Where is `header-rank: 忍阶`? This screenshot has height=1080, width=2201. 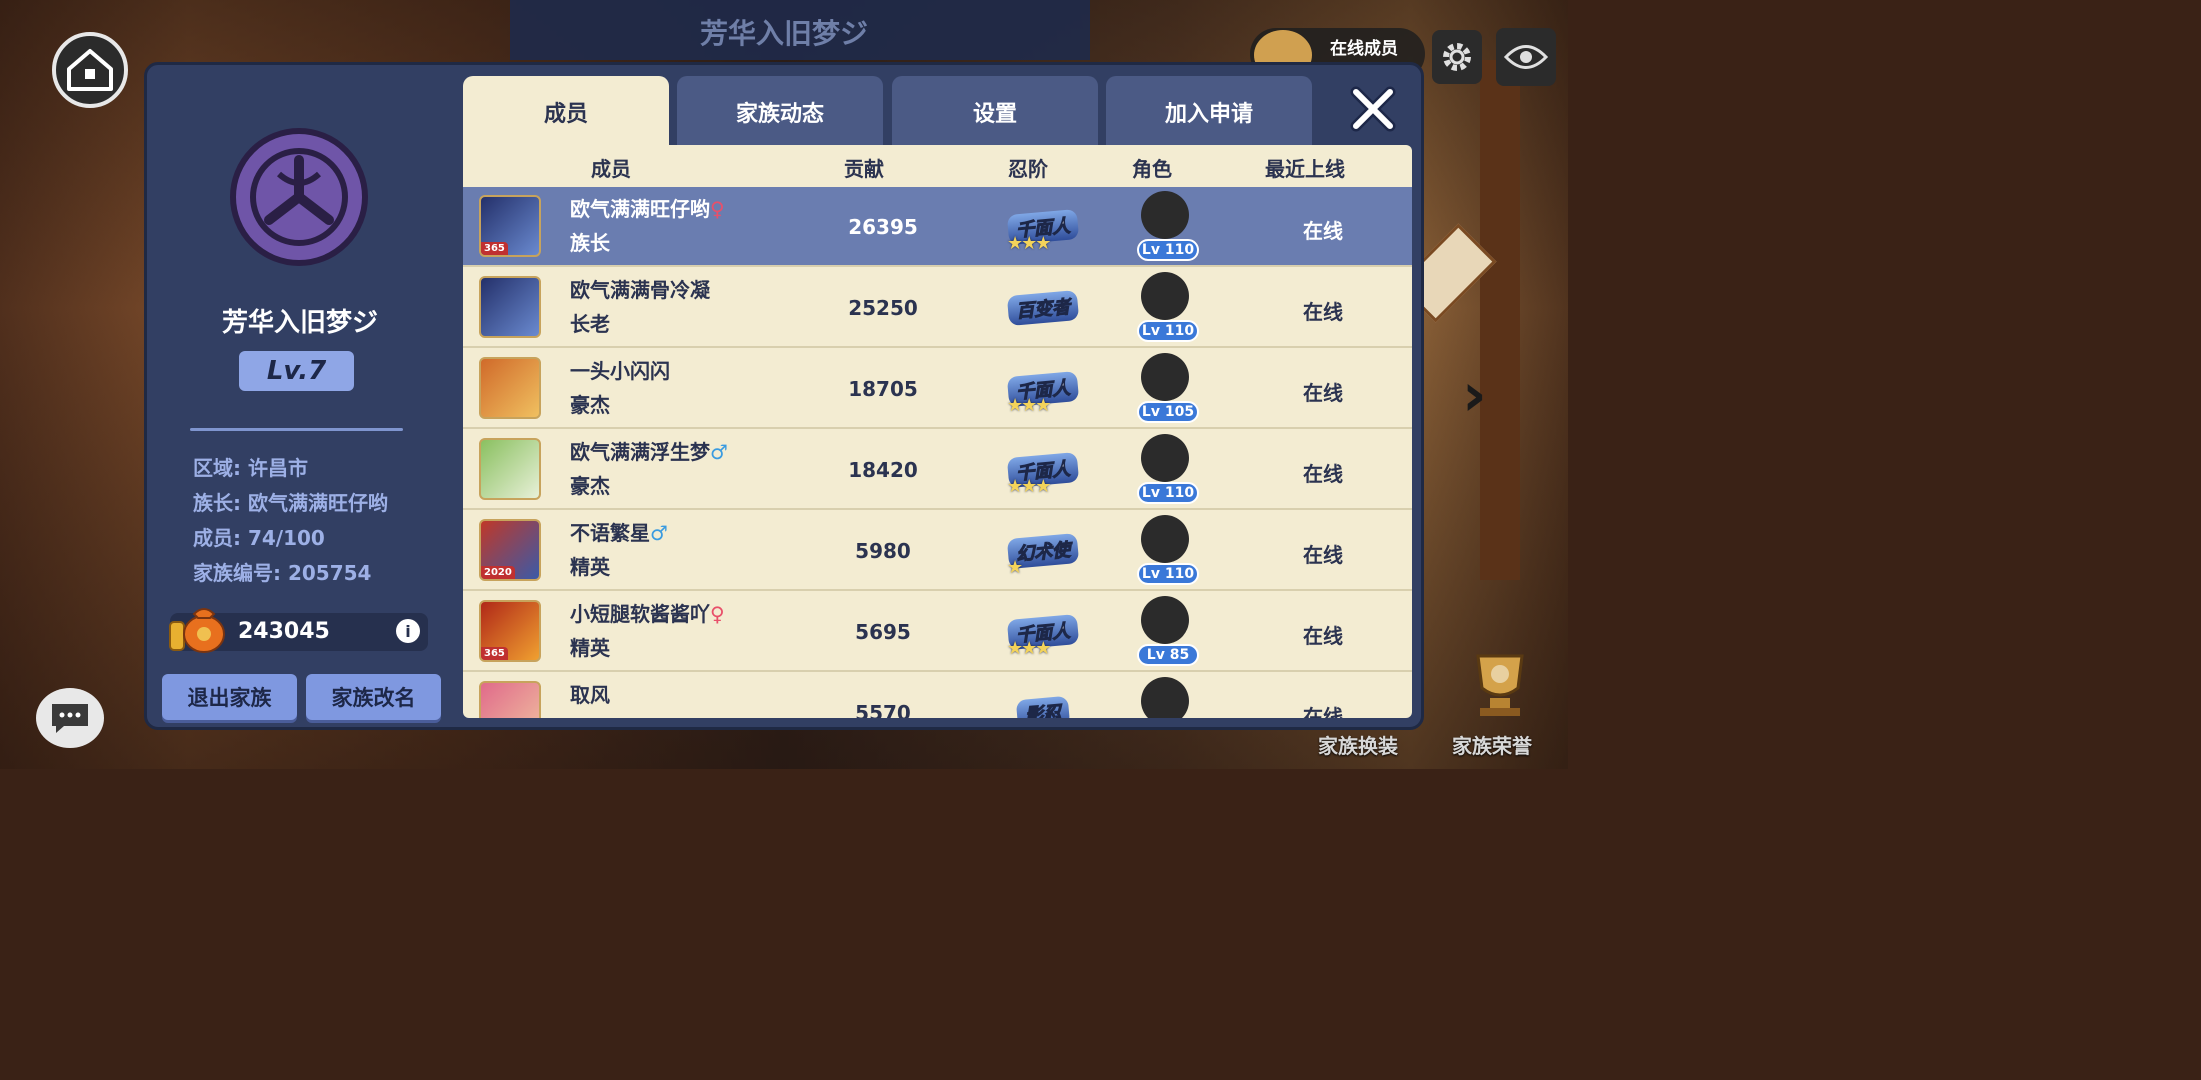 header-rank: 忍阶 is located at coordinates (1028, 169).